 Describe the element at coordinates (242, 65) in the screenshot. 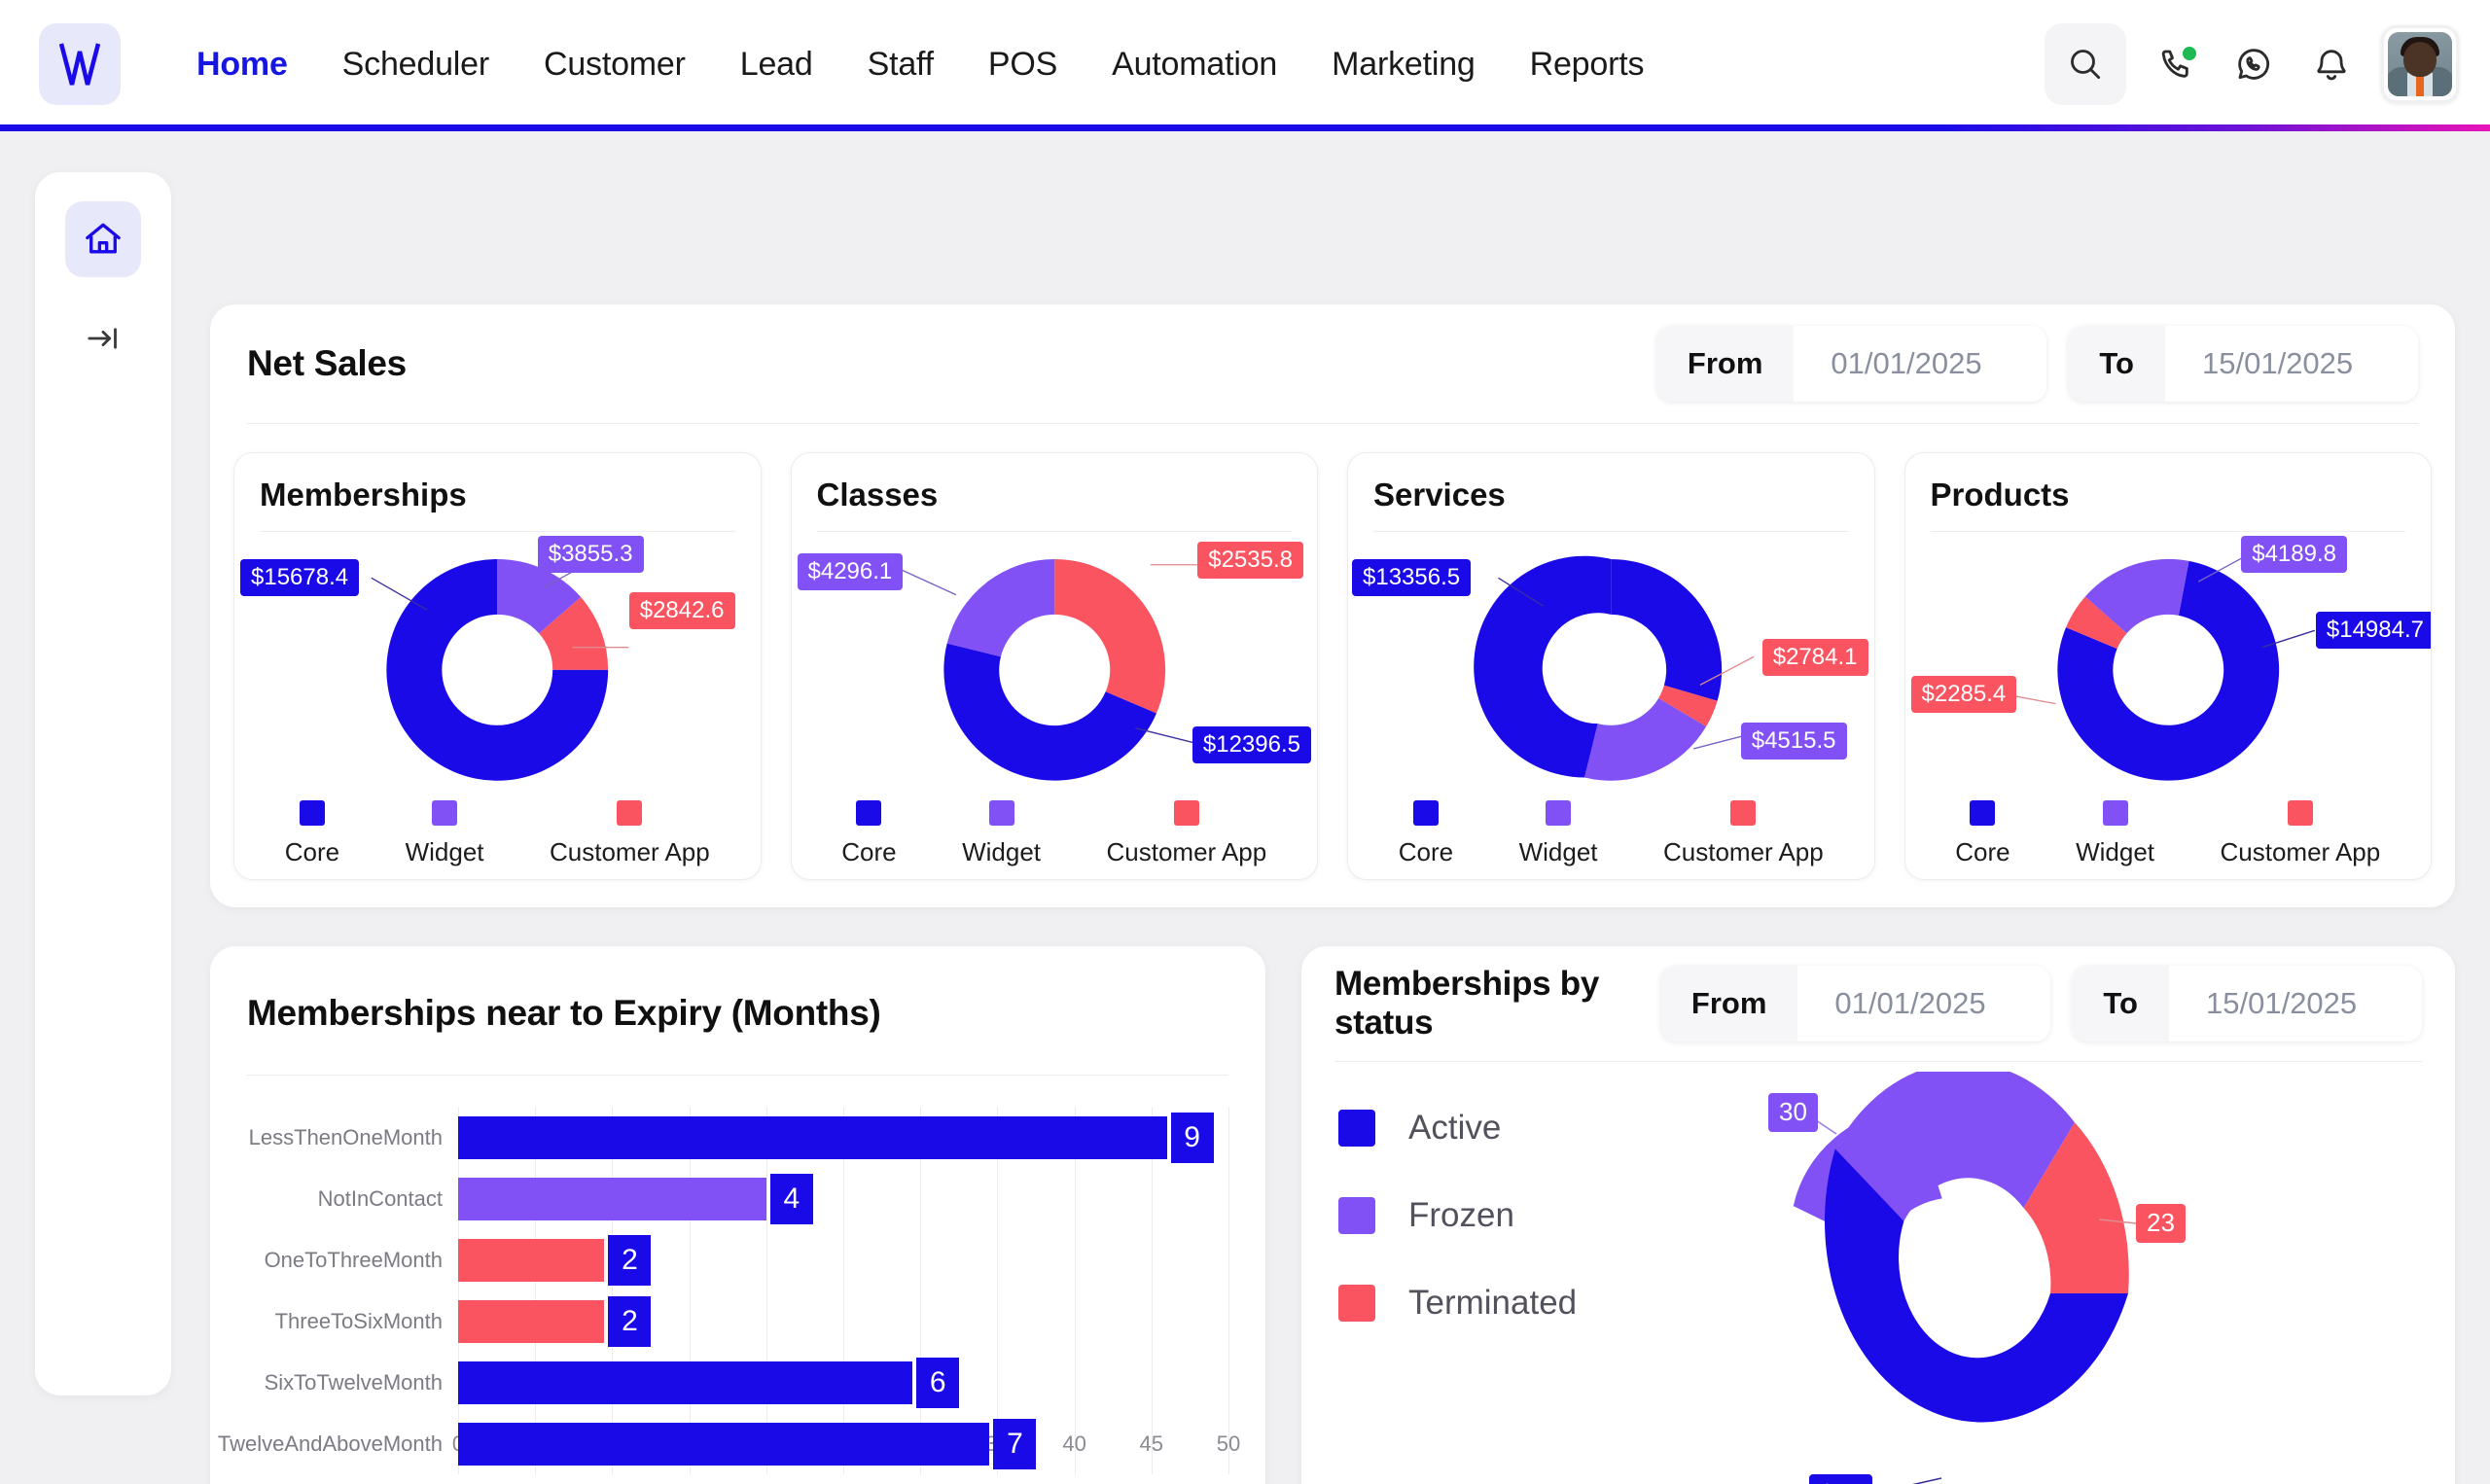

I see `nav-item-home: Home` at that location.